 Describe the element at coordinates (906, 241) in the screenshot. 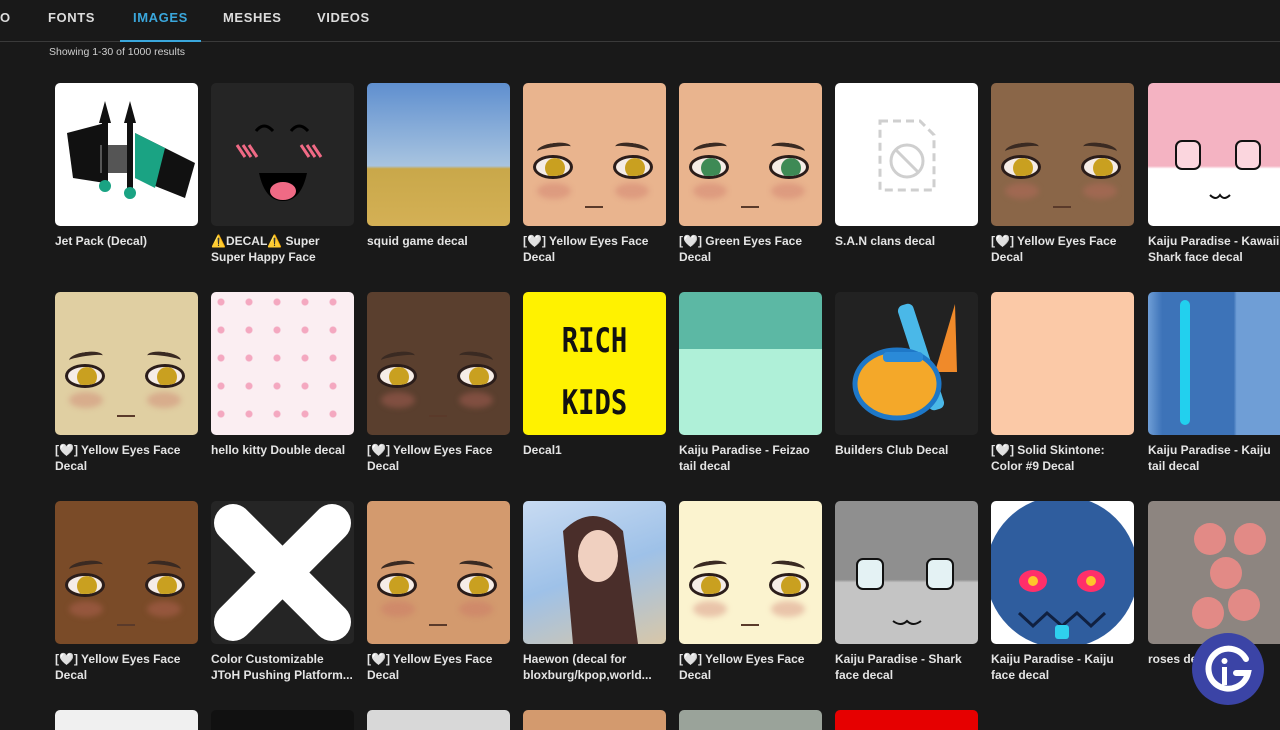

I see `asset-title: S.A.N clans decal` at that location.